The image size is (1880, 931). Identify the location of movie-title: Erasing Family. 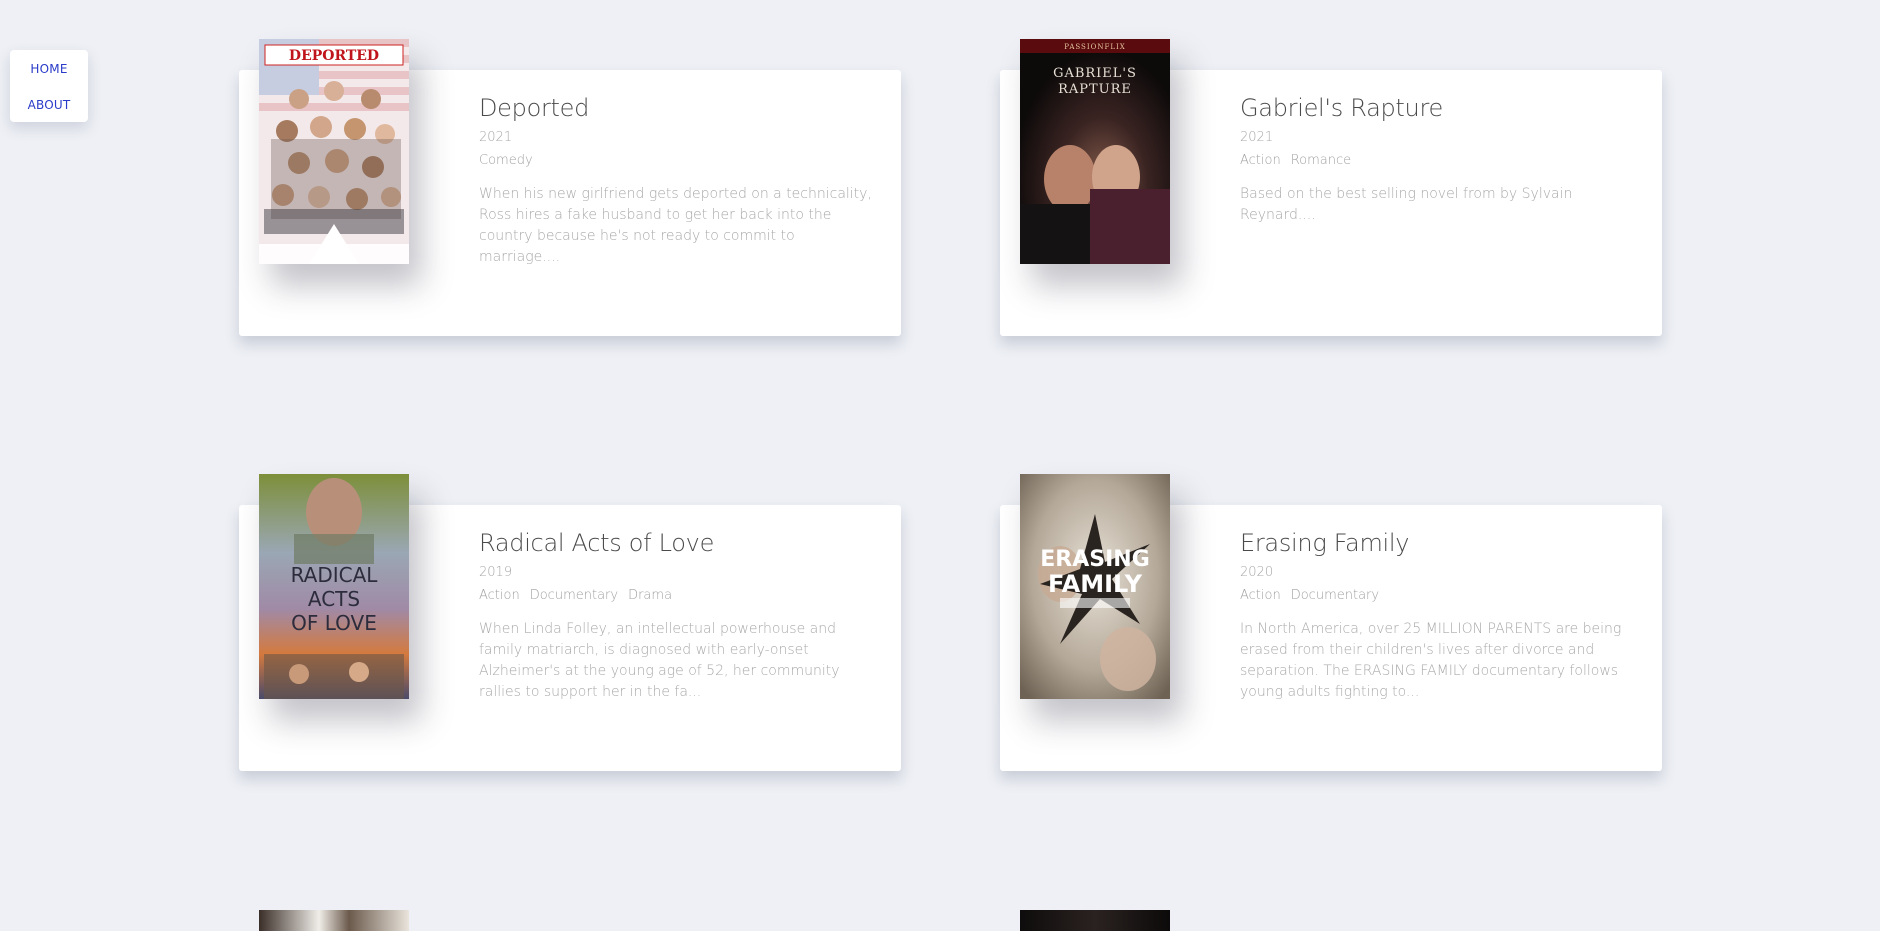
(1440, 543).